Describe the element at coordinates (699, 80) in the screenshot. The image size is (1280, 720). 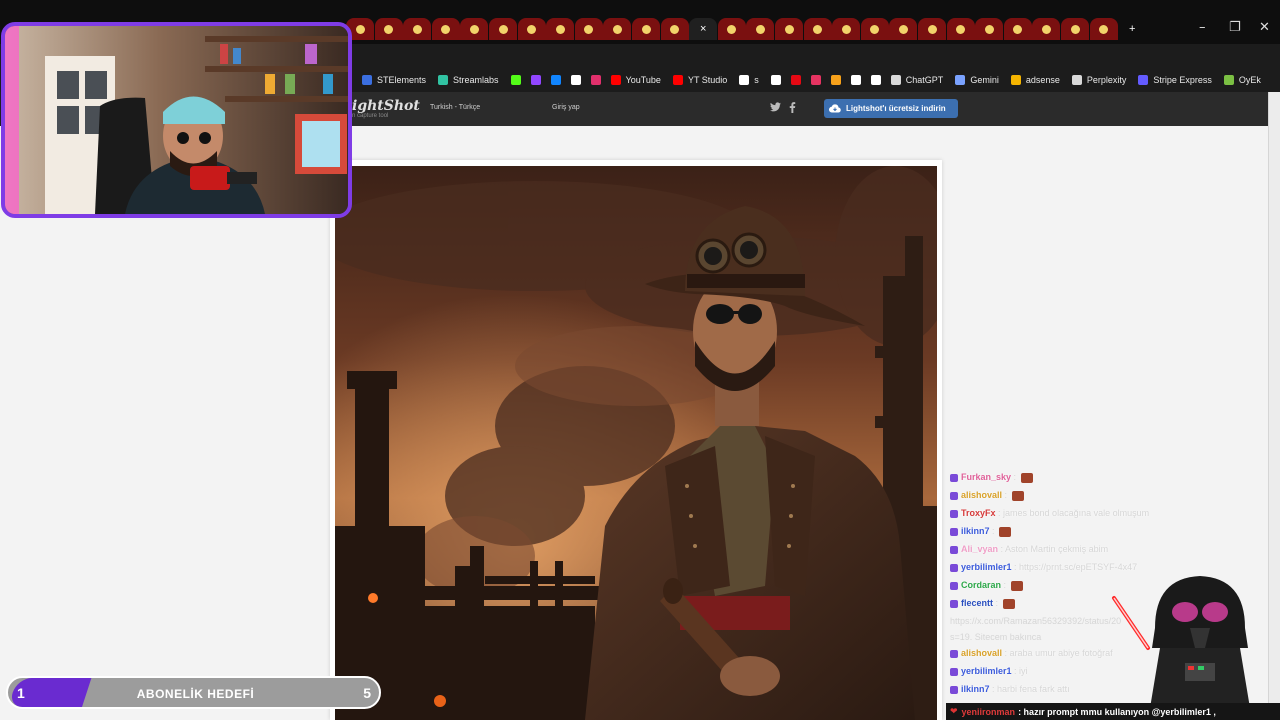
I see `bookmark-item: YT Studio` at that location.